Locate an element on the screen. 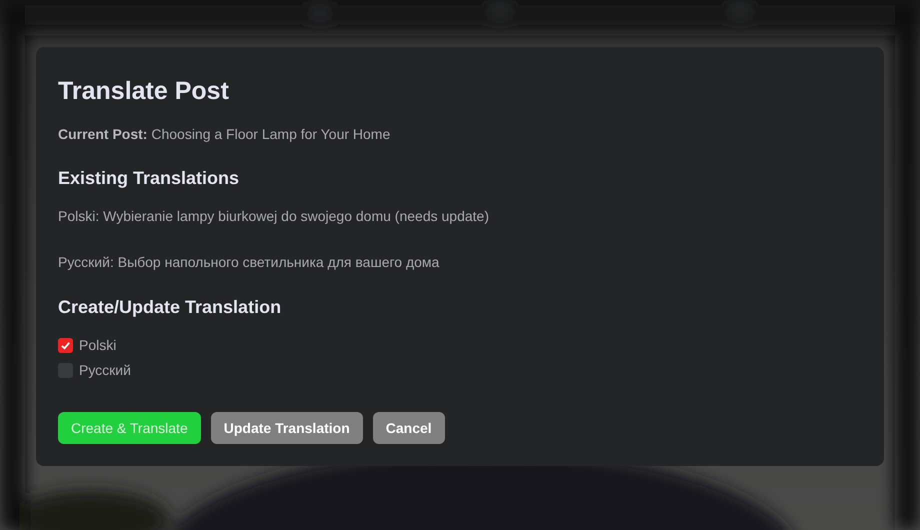  current-post: Current Post: Choosing a Floor Lamp for Your Home is located at coordinates (224, 134).